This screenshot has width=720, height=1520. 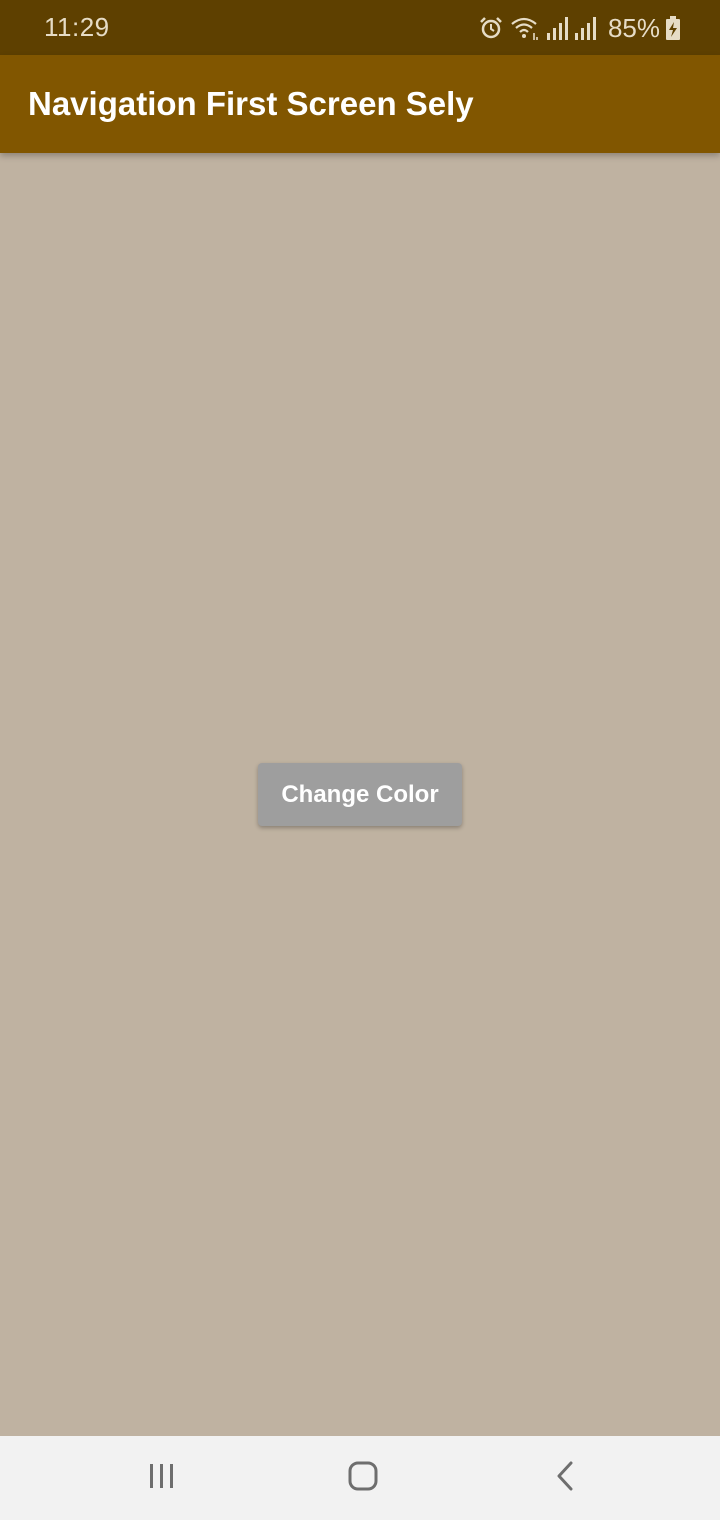 I want to click on battery-charging-icon, so click(x=673, y=28).